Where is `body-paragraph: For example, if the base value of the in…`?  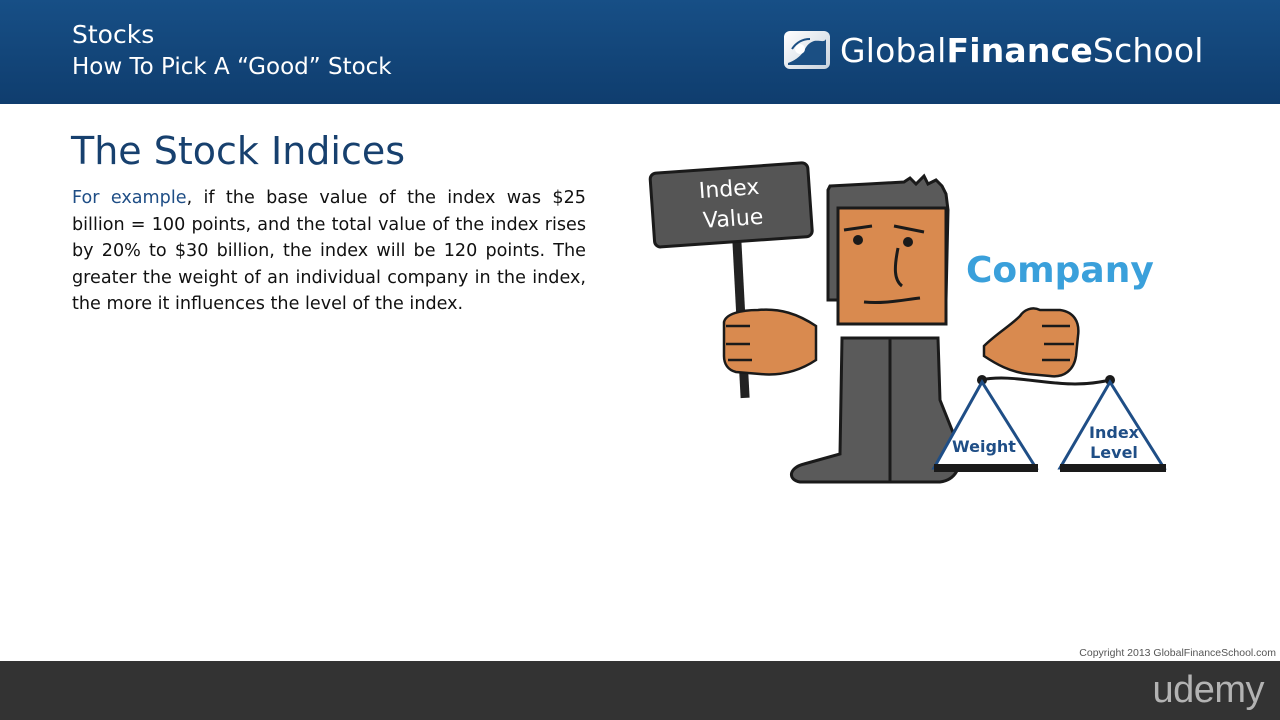 body-paragraph: For example, if the base value of the in… is located at coordinates (329, 251).